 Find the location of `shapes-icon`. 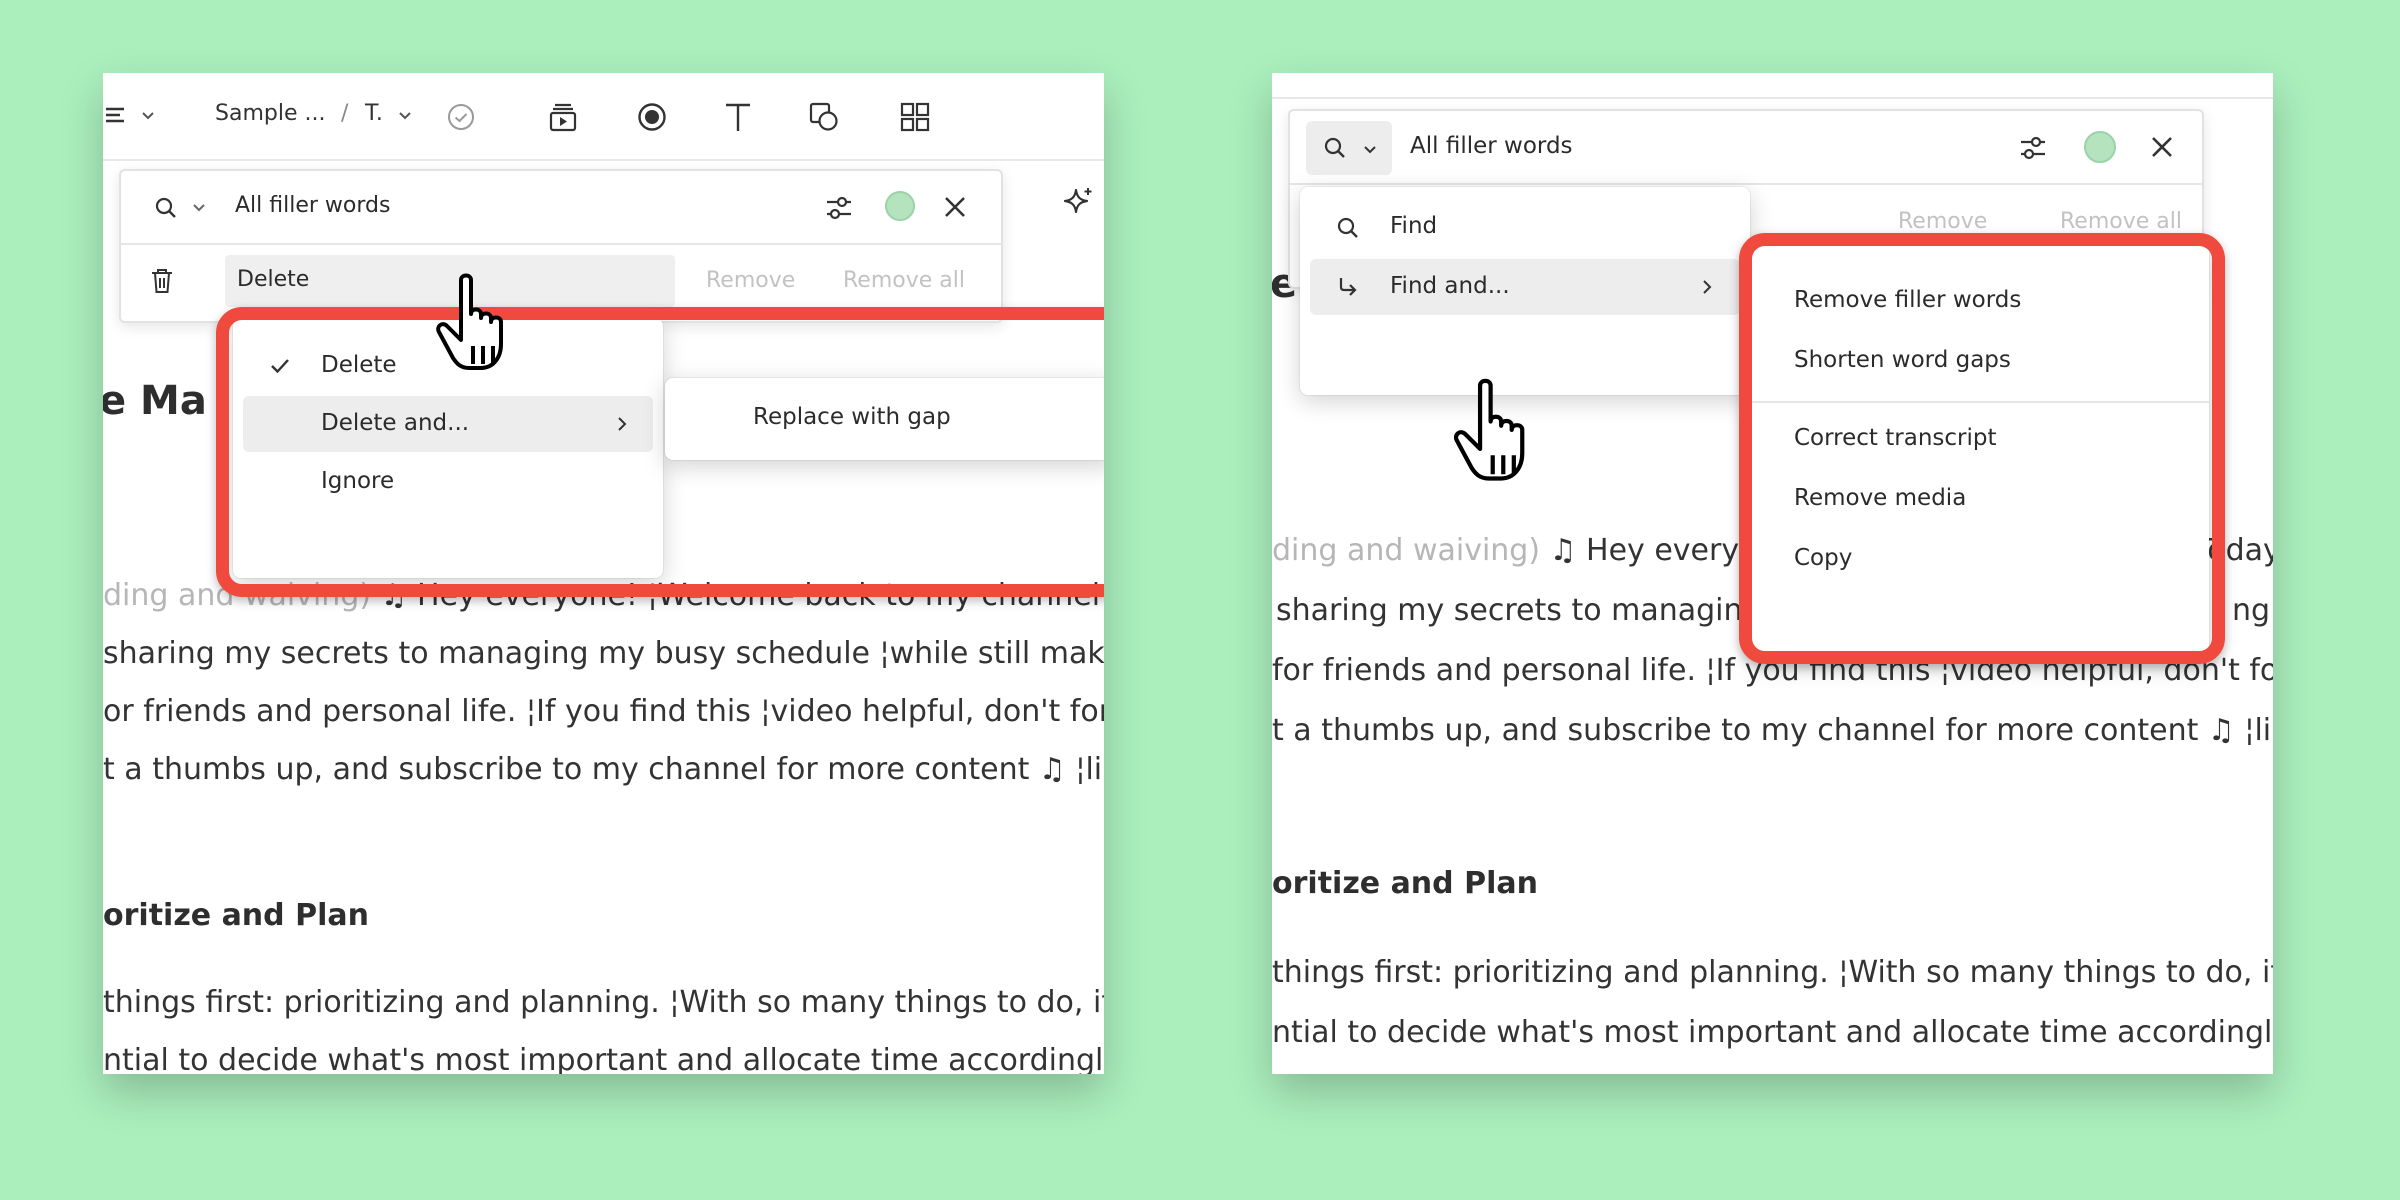

shapes-icon is located at coordinates (824, 117).